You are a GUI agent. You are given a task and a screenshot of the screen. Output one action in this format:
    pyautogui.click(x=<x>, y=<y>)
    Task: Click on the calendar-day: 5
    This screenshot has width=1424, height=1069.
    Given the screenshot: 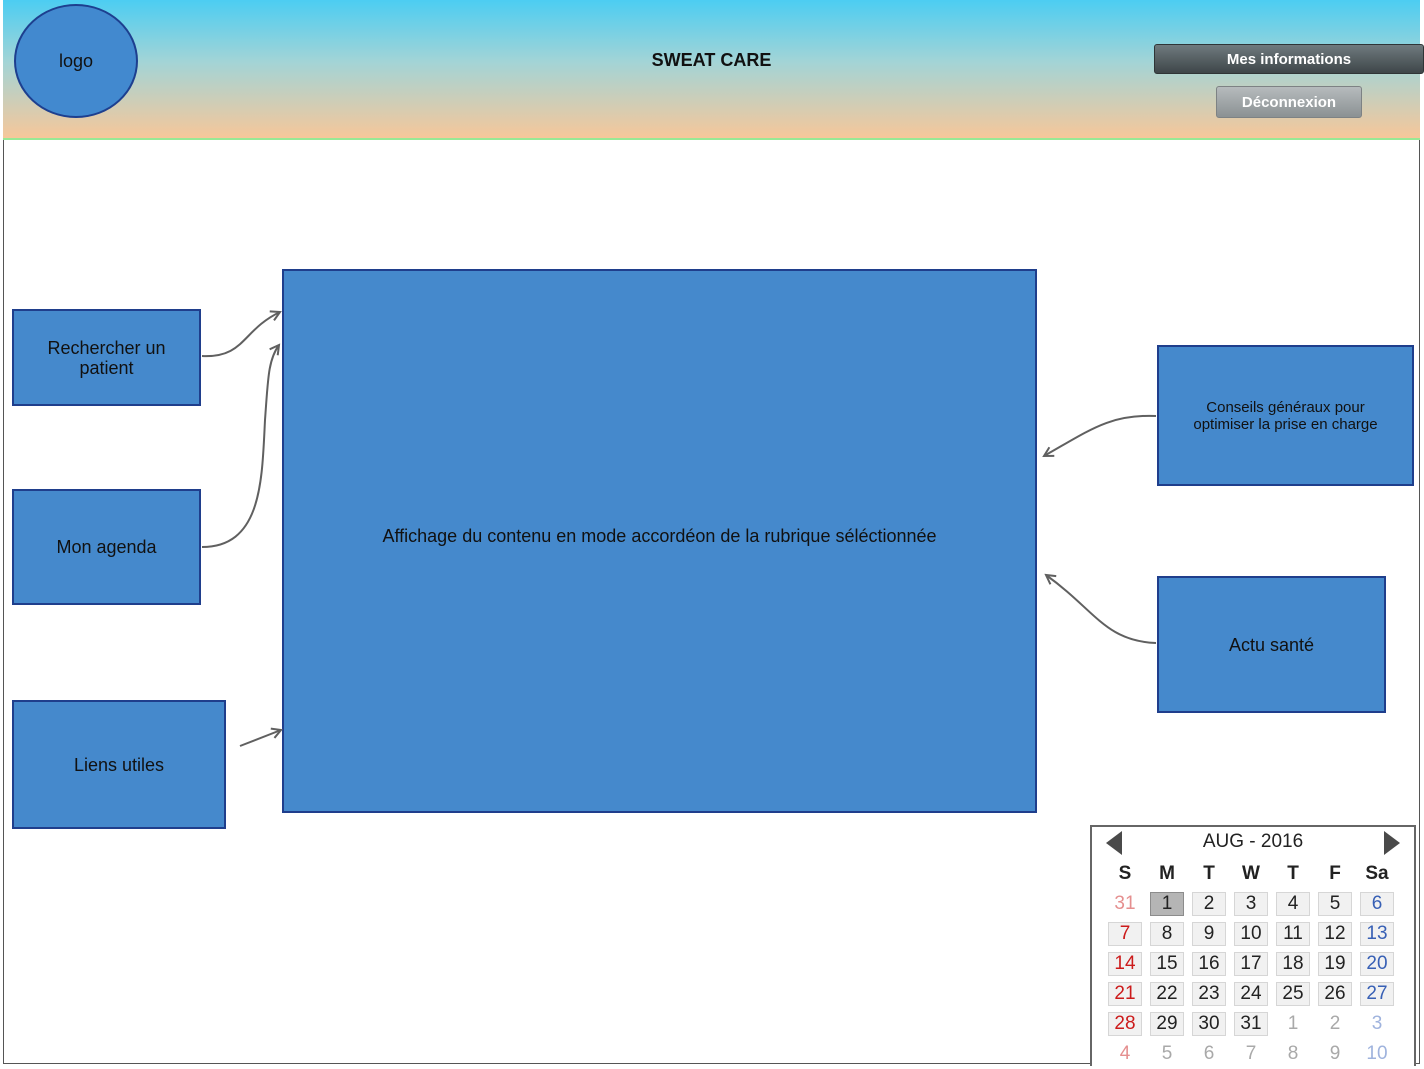 What is the action you would take?
    pyautogui.click(x=1335, y=904)
    